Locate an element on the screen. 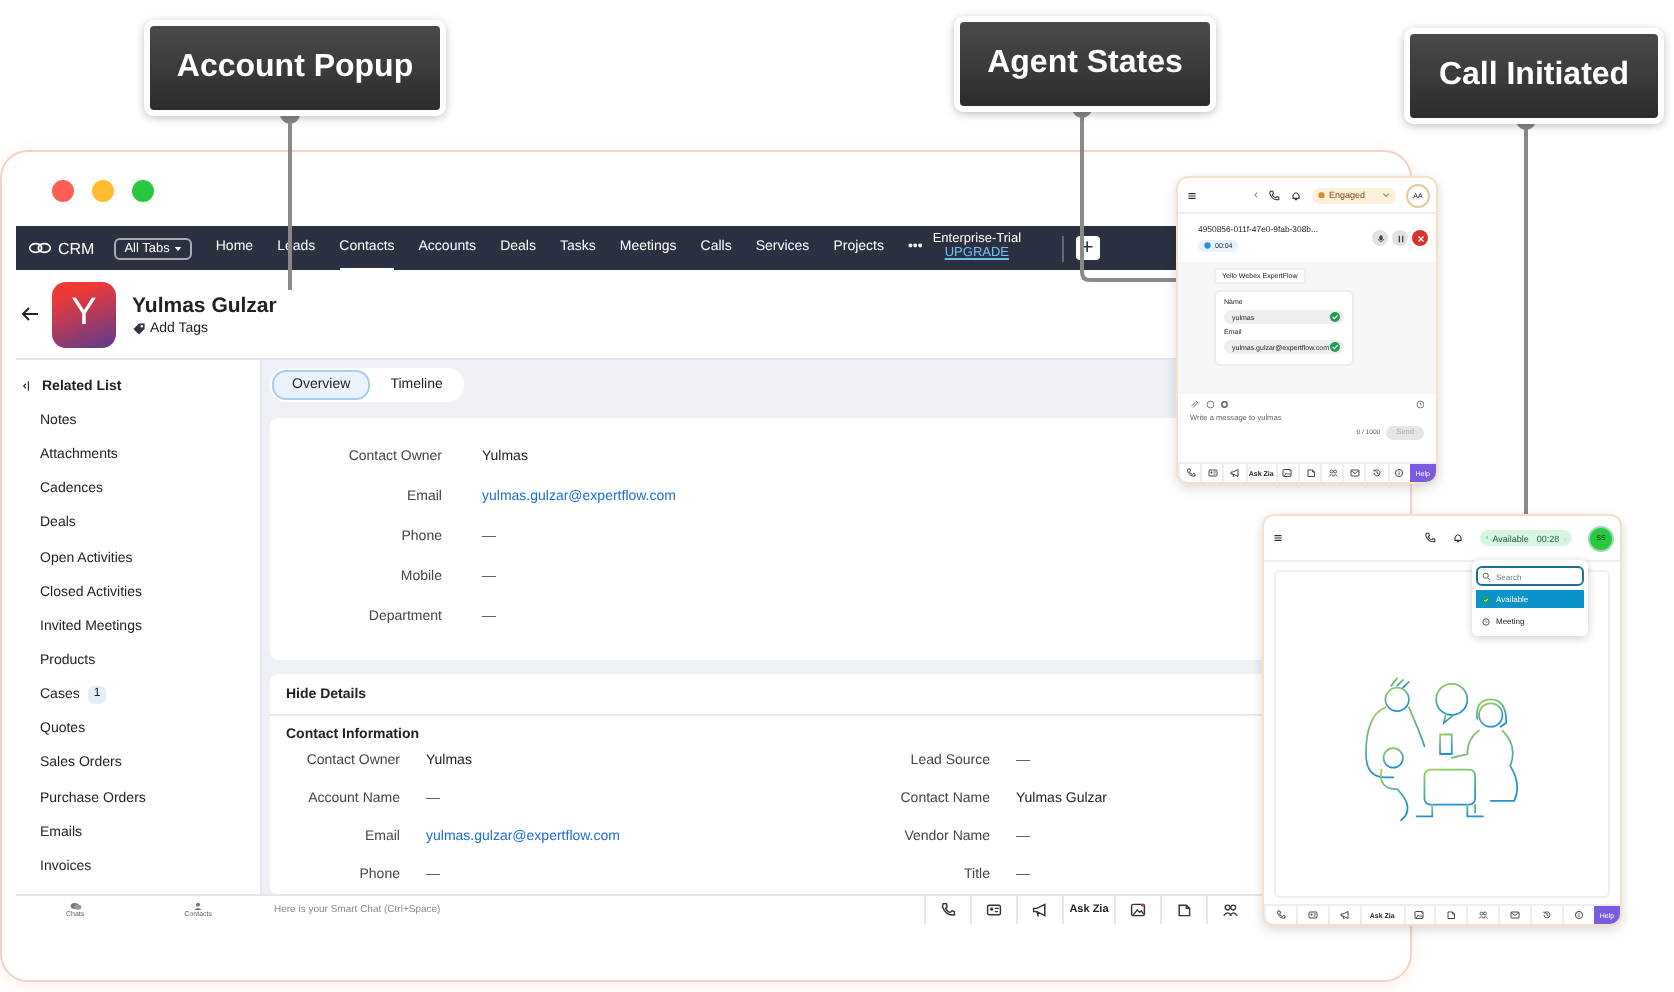 The width and height of the screenshot is (1674, 992). contact-avatar: Y is located at coordinates (84, 314).